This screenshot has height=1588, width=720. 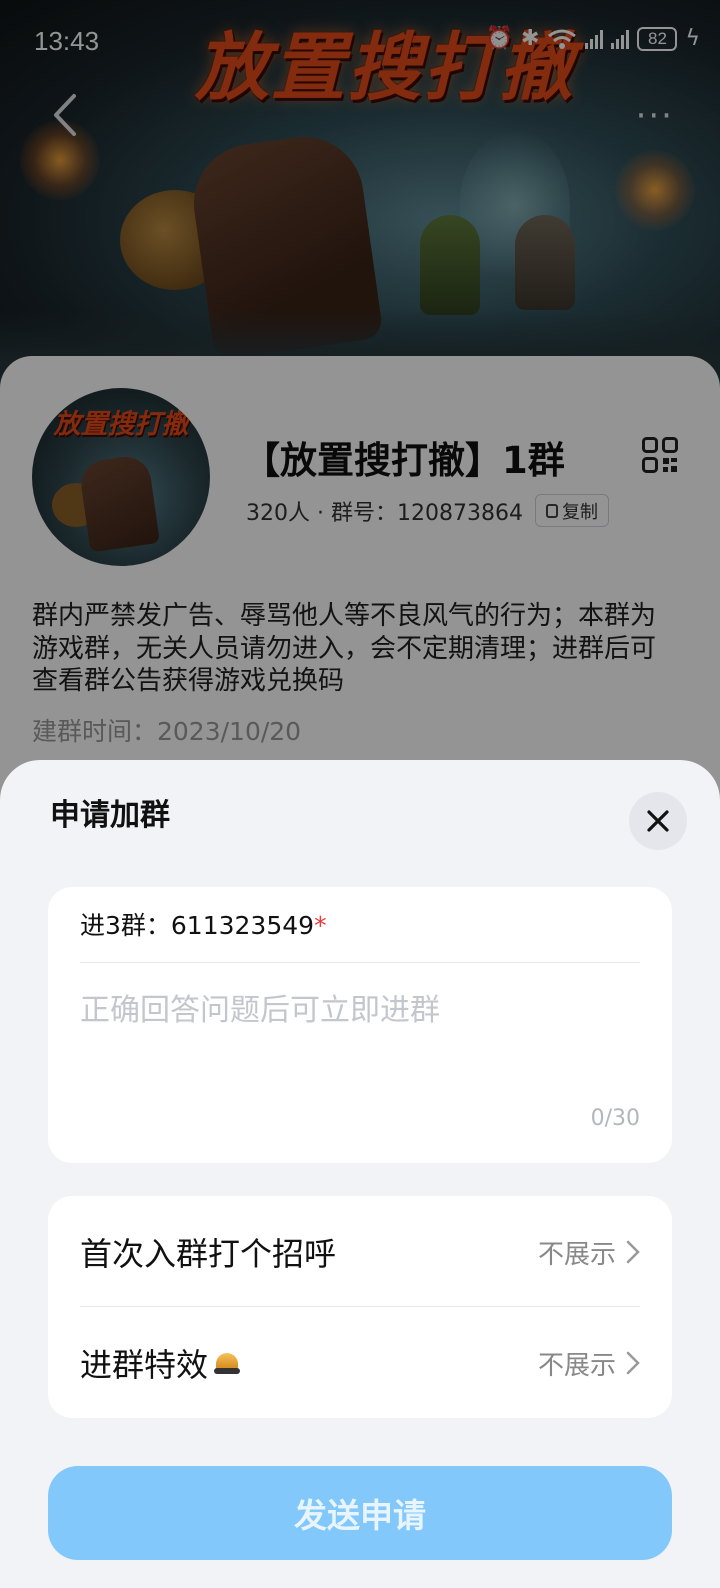 What do you see at coordinates (615, 1118) in the screenshot?
I see `char-counter: 0/30` at bounding box center [615, 1118].